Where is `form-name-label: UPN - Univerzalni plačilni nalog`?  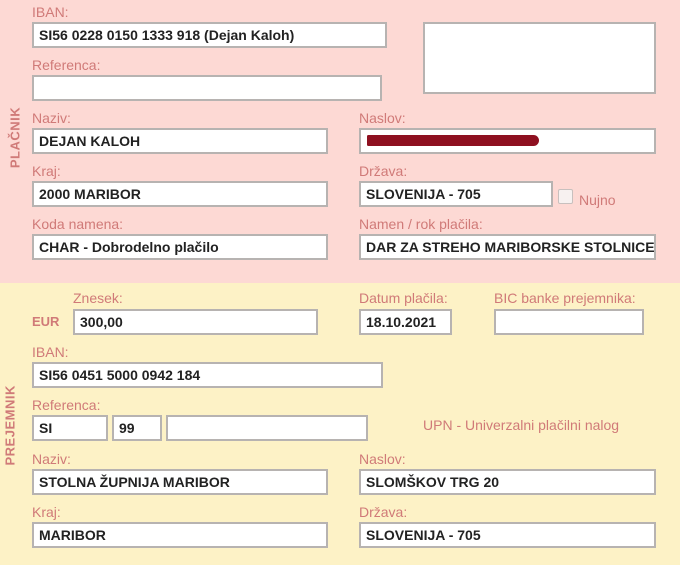
form-name-label: UPN - Univerzalni plačilni nalog is located at coordinates (521, 425).